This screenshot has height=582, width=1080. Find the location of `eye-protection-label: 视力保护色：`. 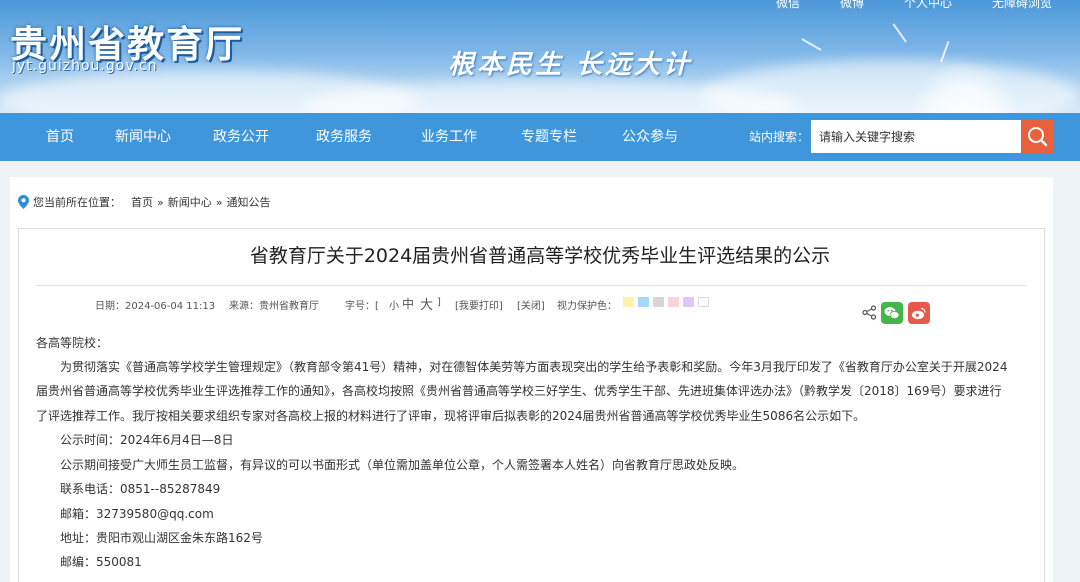

eye-protection-label: 视力保护色： is located at coordinates (587, 306).